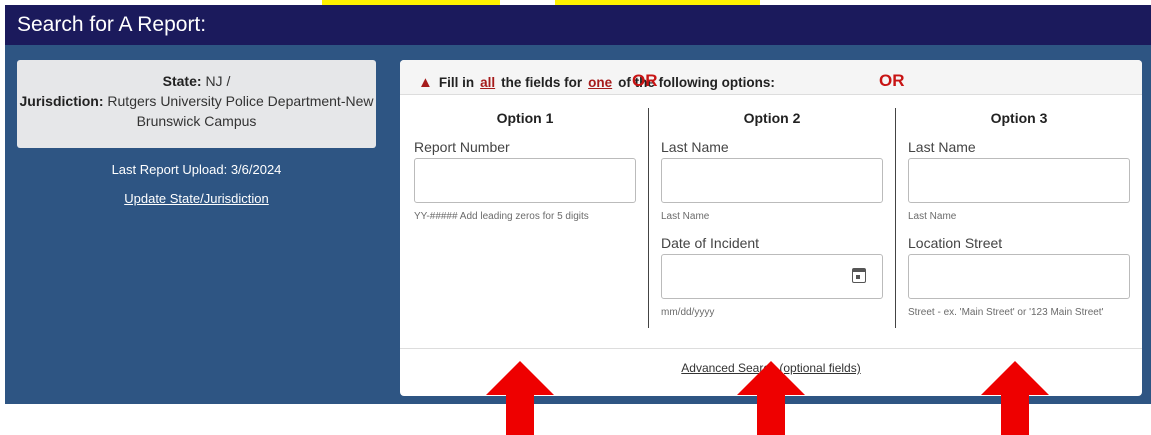  What do you see at coordinates (600, 82) in the screenshot?
I see `instruction-one: one` at bounding box center [600, 82].